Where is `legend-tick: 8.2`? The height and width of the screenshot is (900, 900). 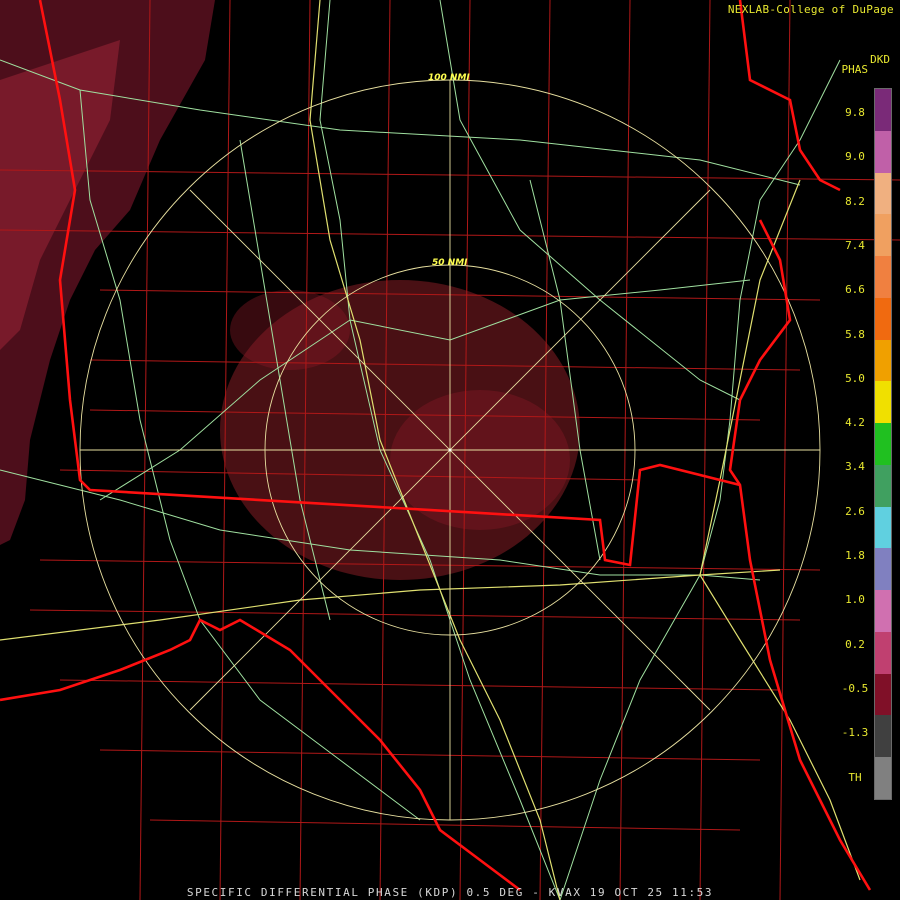
legend-tick: 8.2 is located at coordinates (855, 201).